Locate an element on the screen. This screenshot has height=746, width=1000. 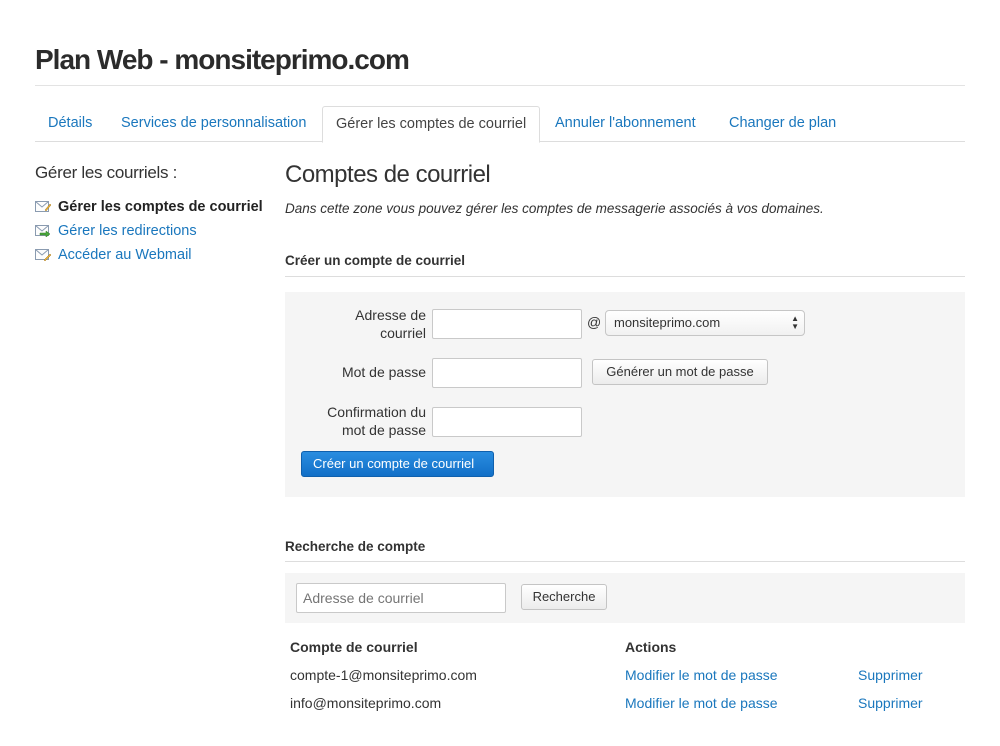
password-field is located at coordinates (507, 373).